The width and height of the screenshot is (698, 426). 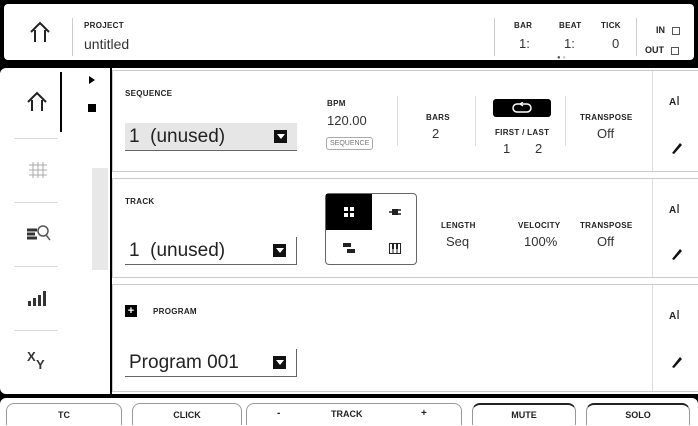 What do you see at coordinates (538, 148) in the screenshot?
I see `last-value: 2` at bounding box center [538, 148].